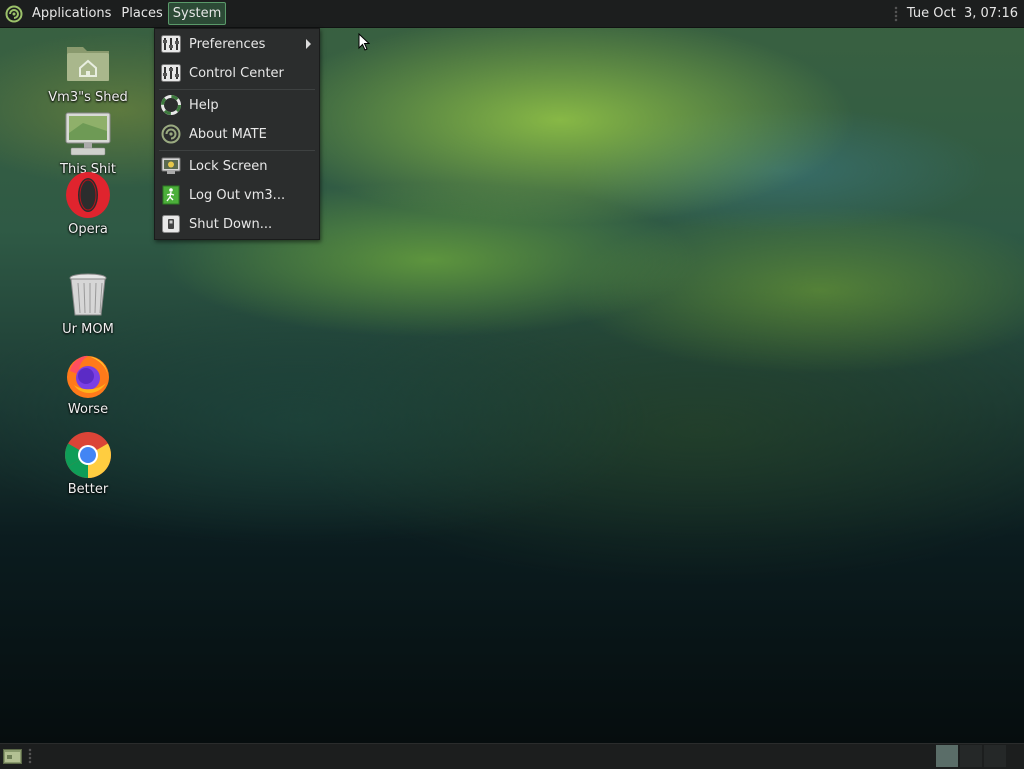 The height and width of the screenshot is (769, 1024). I want to click on desktop-icon-opera: Opera, so click(88, 203).